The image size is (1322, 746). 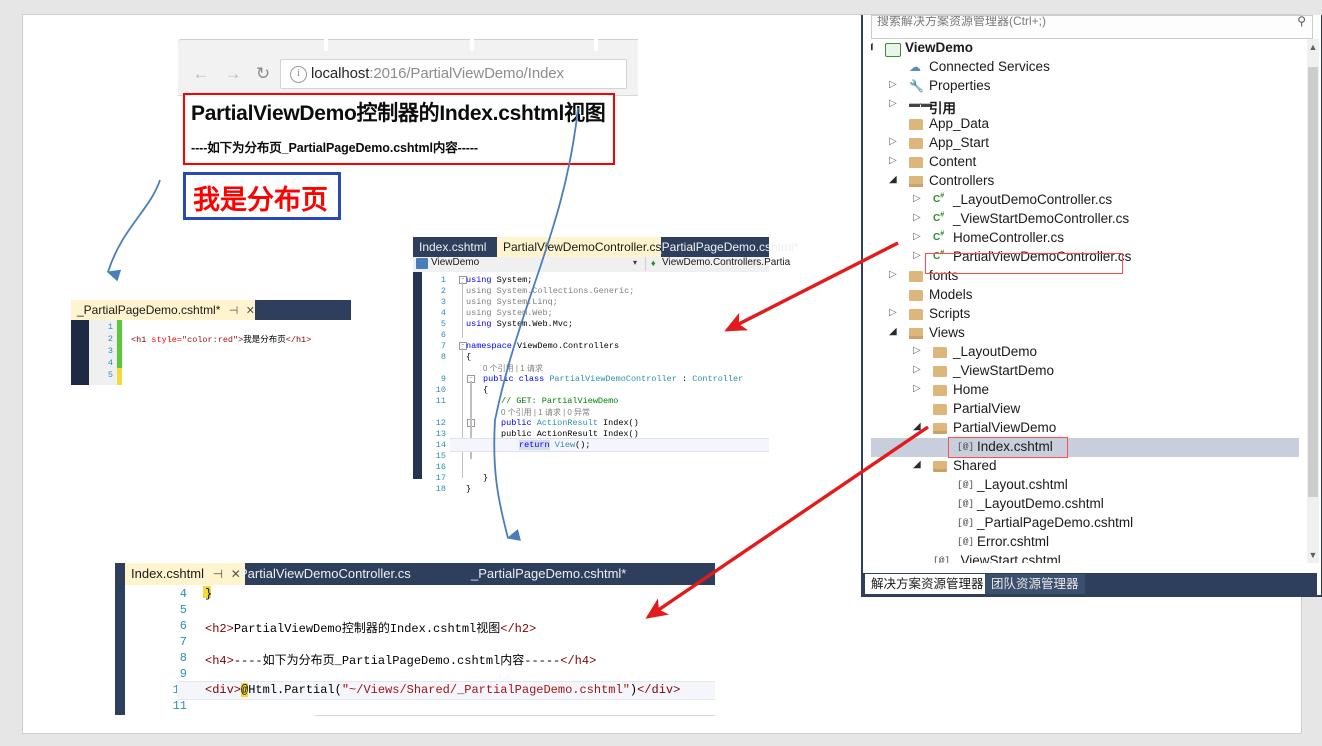 What do you see at coordinates (264, 340) in the screenshot?
I see `code-inner-text: 我是分布页` at bounding box center [264, 340].